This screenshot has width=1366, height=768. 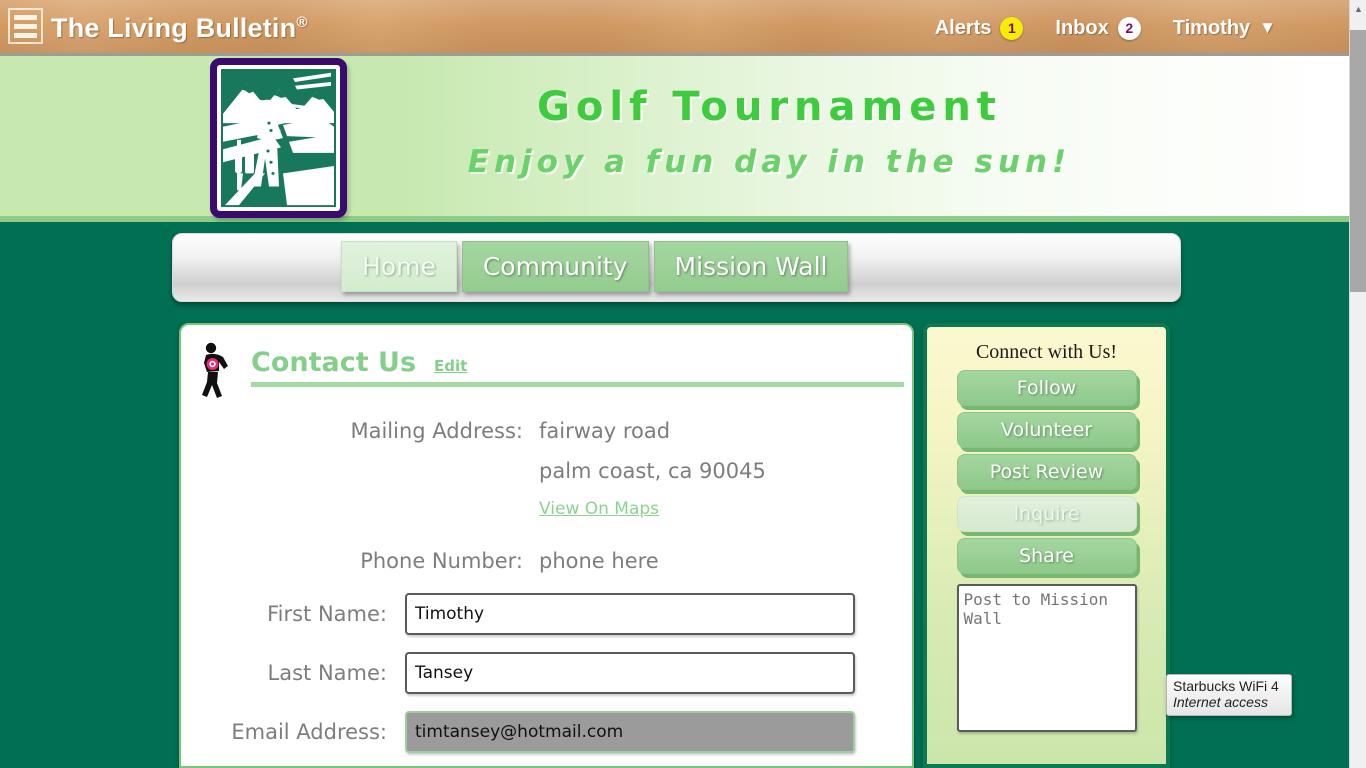 I want to click on tab-mission-wall: Mission Wall, so click(x=751, y=266).